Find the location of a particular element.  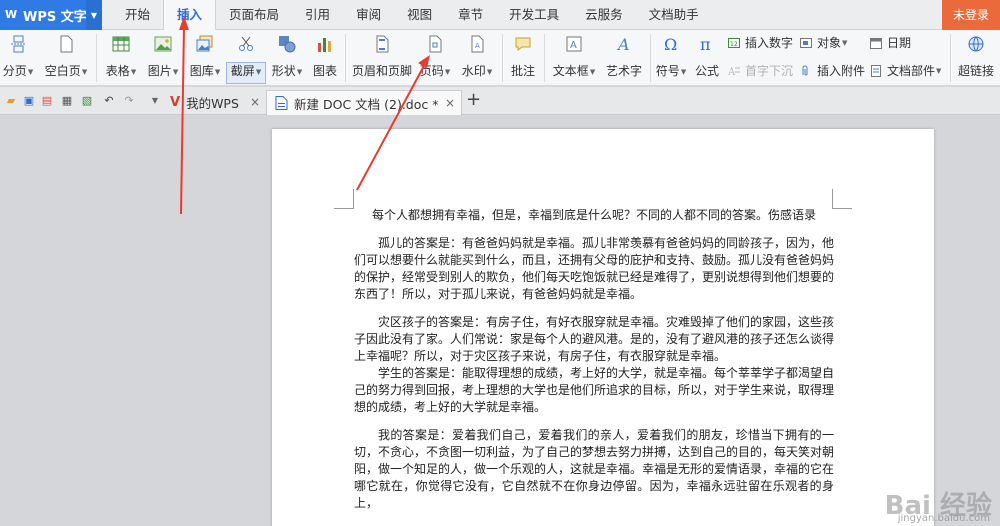

wordart-icon: A is located at coordinates (623, 44).